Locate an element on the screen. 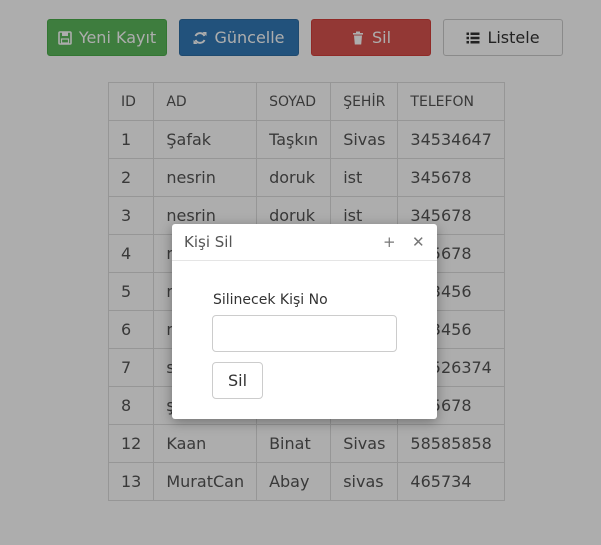  close-icon: ✕ is located at coordinates (418, 242).